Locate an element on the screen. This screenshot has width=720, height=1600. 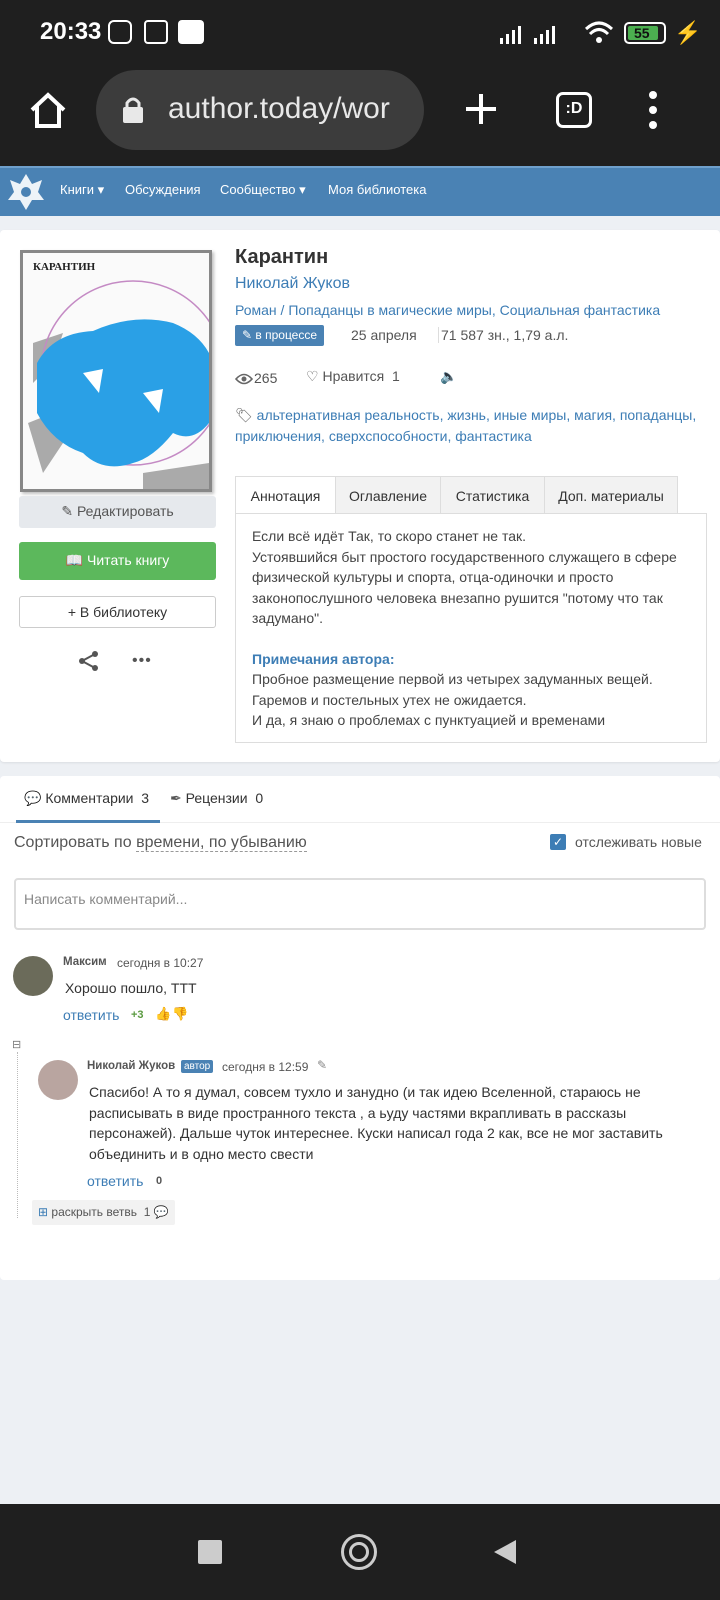
charging-icon: ⚡ is located at coordinates (688, 32).